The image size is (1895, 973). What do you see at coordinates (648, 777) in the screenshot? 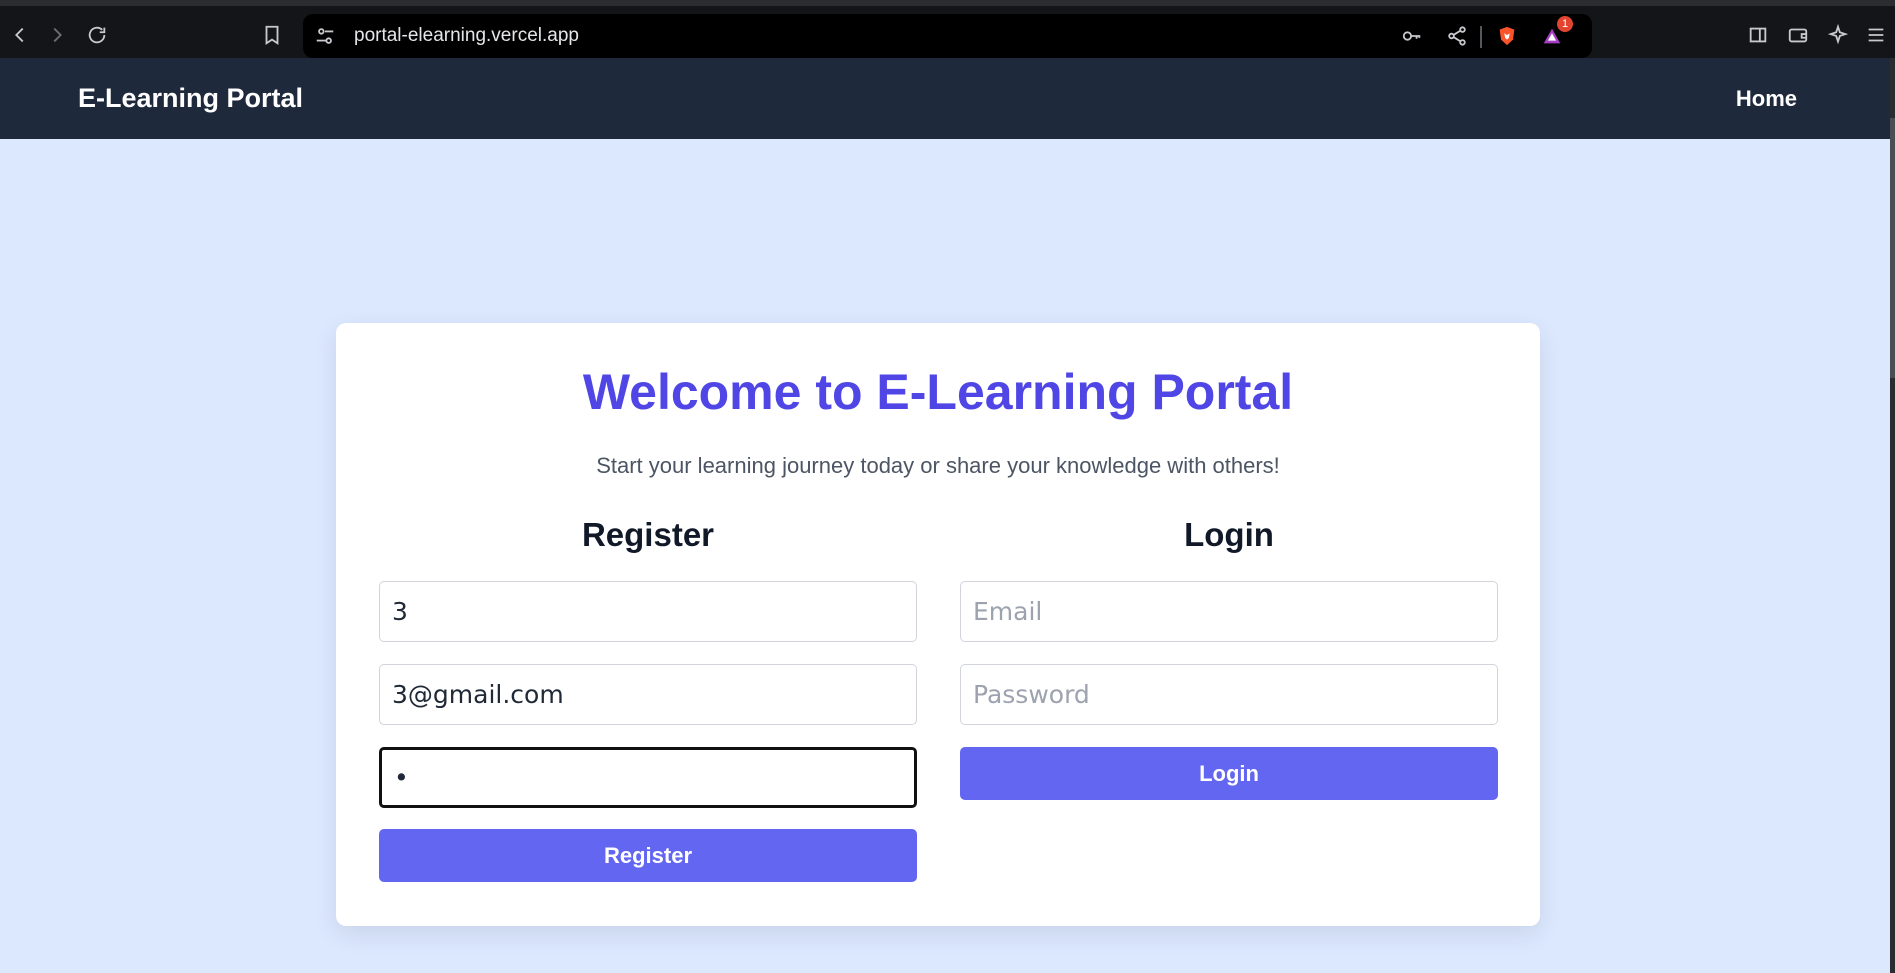
I see `register-password-input` at bounding box center [648, 777].